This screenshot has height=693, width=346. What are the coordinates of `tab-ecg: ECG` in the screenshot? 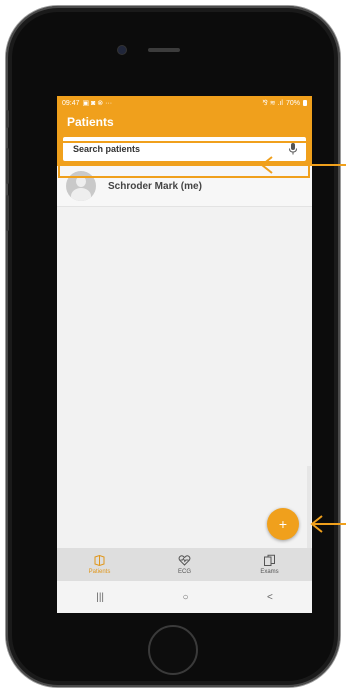 It's located at (184, 564).